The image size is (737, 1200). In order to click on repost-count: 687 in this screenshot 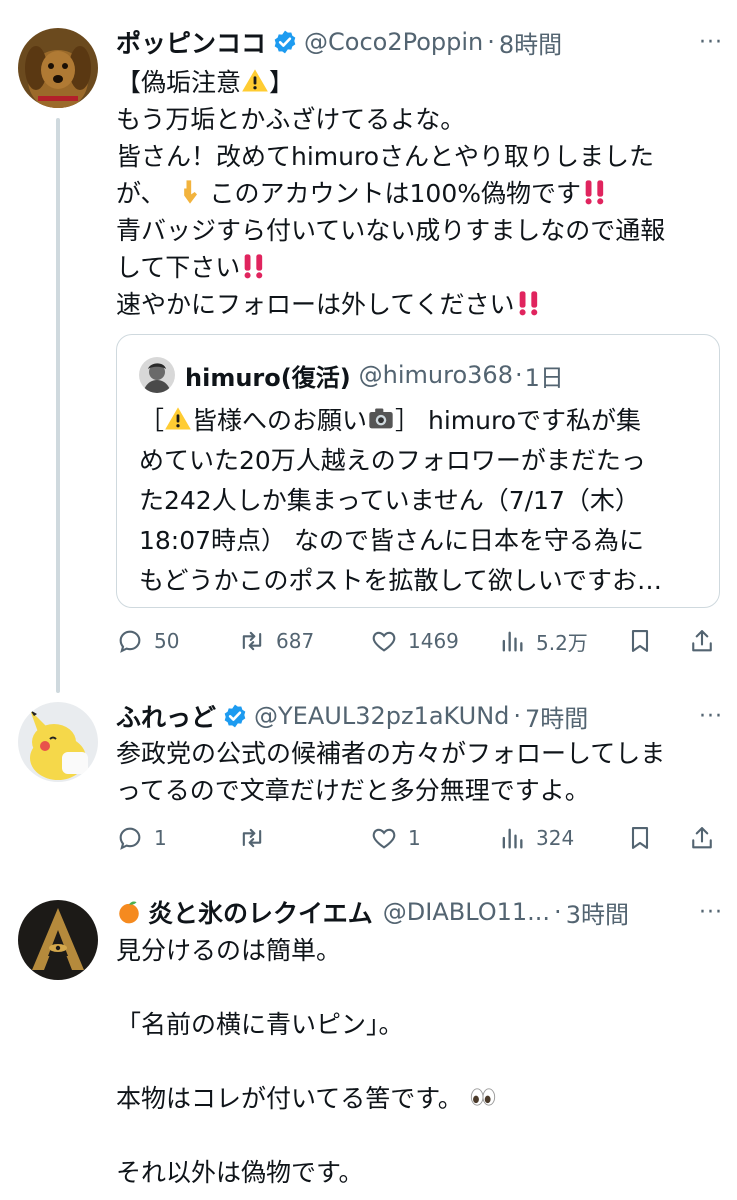, I will do `click(295, 641)`.